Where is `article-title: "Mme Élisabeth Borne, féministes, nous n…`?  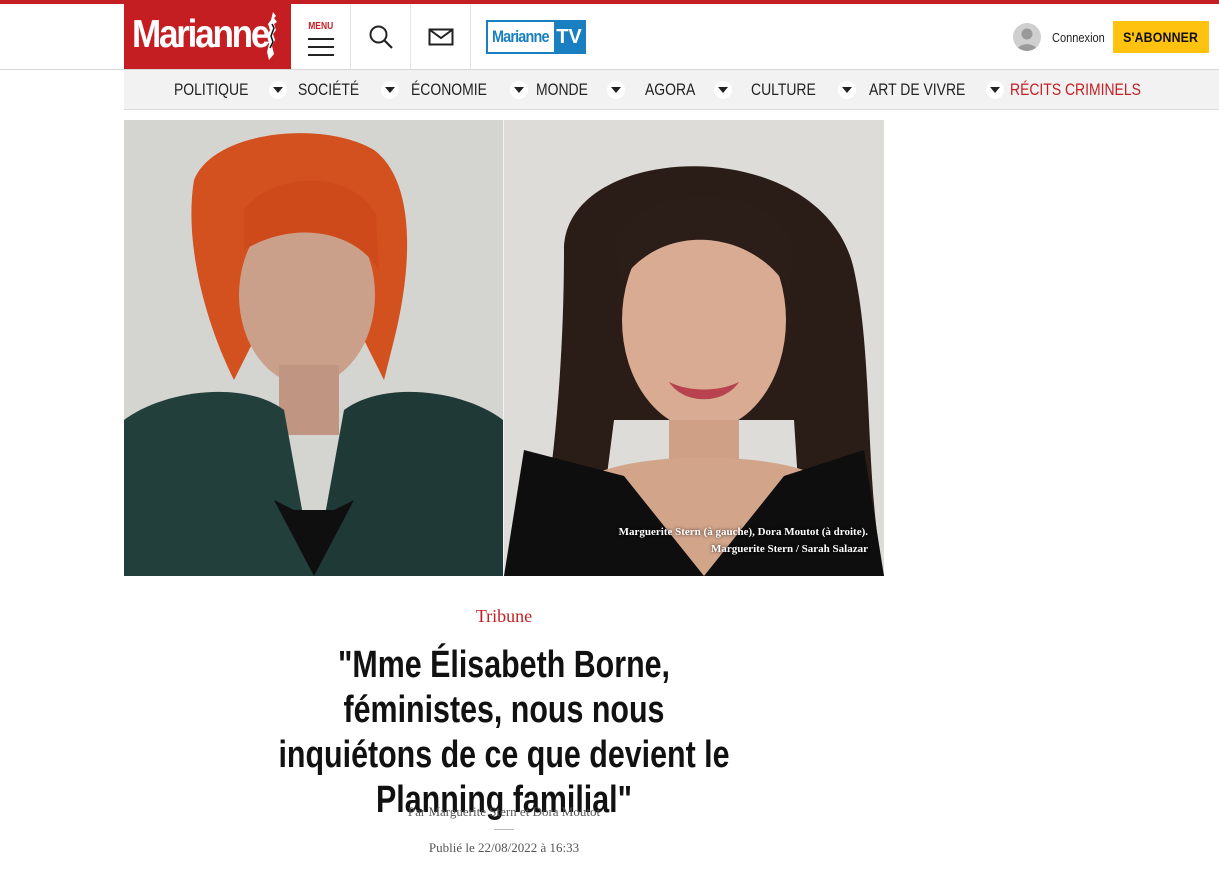
article-title: "Mme Élisabeth Borne, féministes, nous n… is located at coordinates (504, 733).